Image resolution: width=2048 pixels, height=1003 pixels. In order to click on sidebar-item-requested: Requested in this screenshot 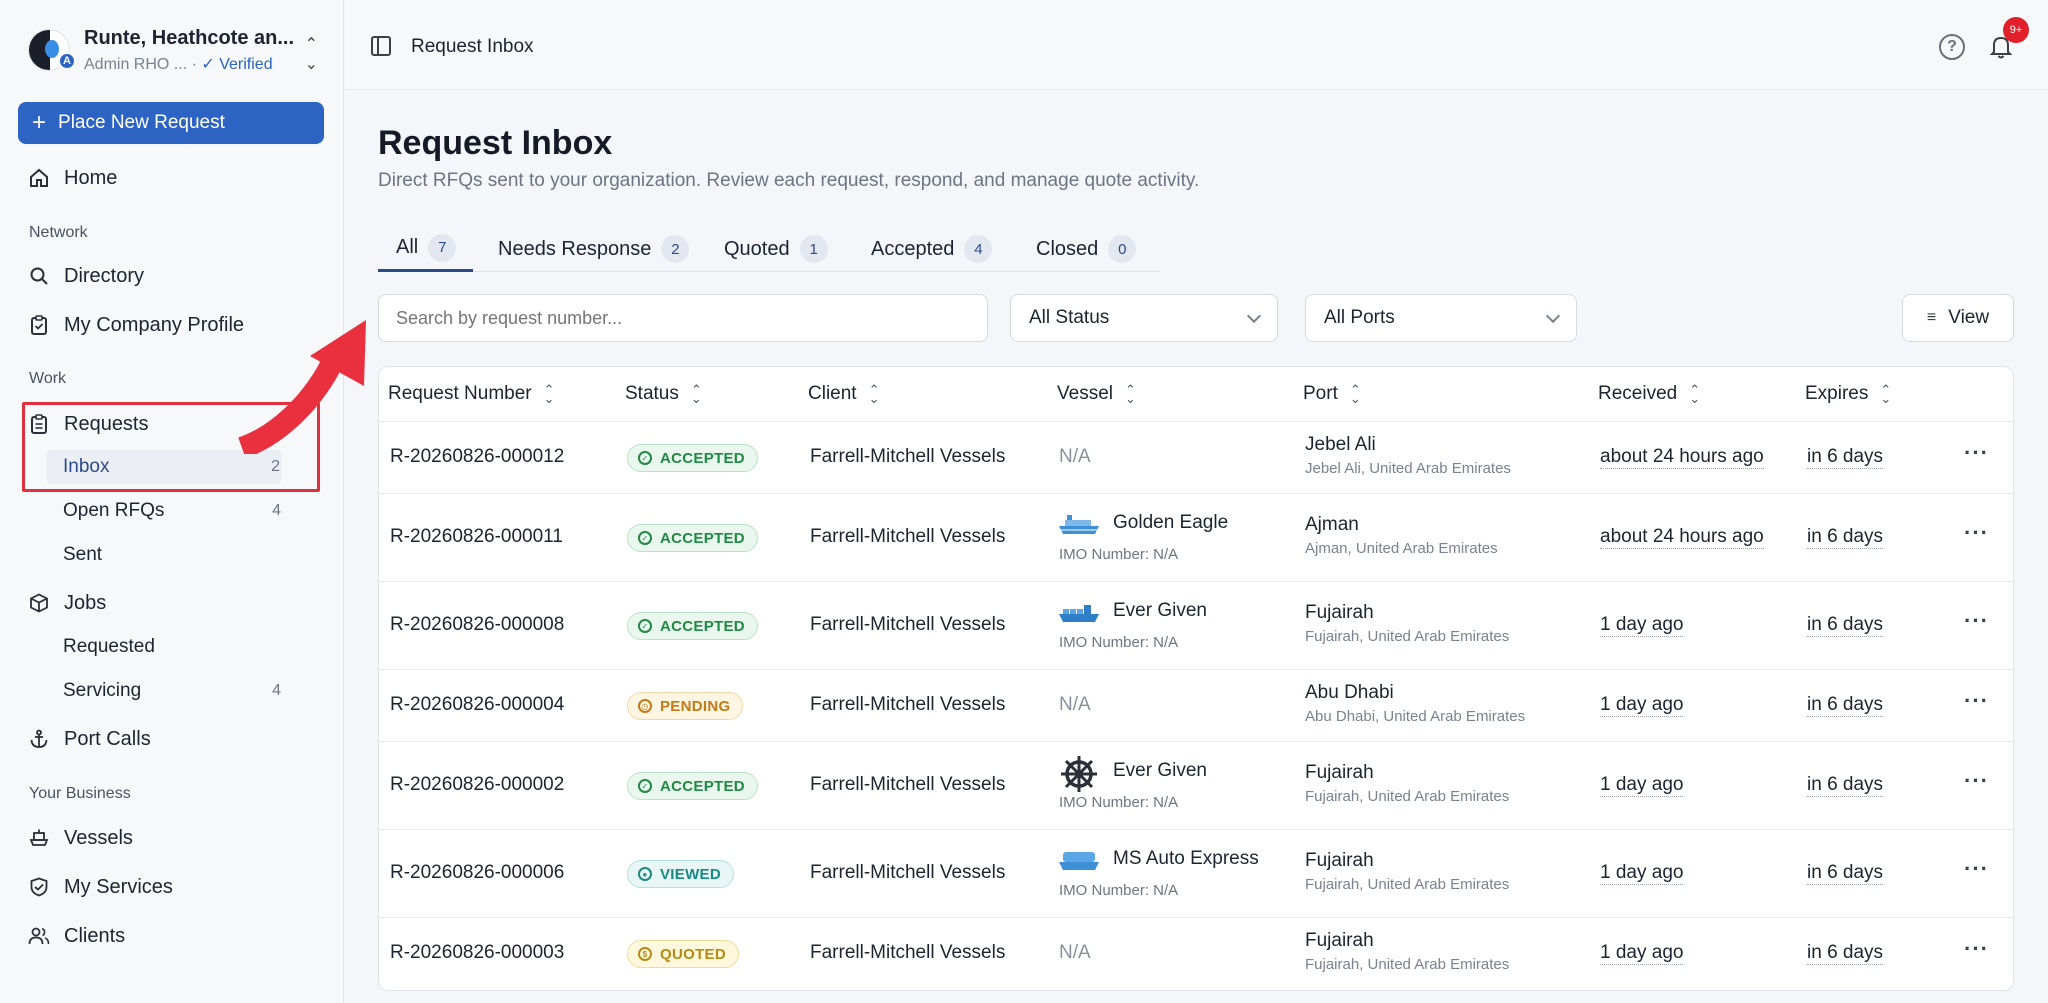, I will do `click(172, 647)`.